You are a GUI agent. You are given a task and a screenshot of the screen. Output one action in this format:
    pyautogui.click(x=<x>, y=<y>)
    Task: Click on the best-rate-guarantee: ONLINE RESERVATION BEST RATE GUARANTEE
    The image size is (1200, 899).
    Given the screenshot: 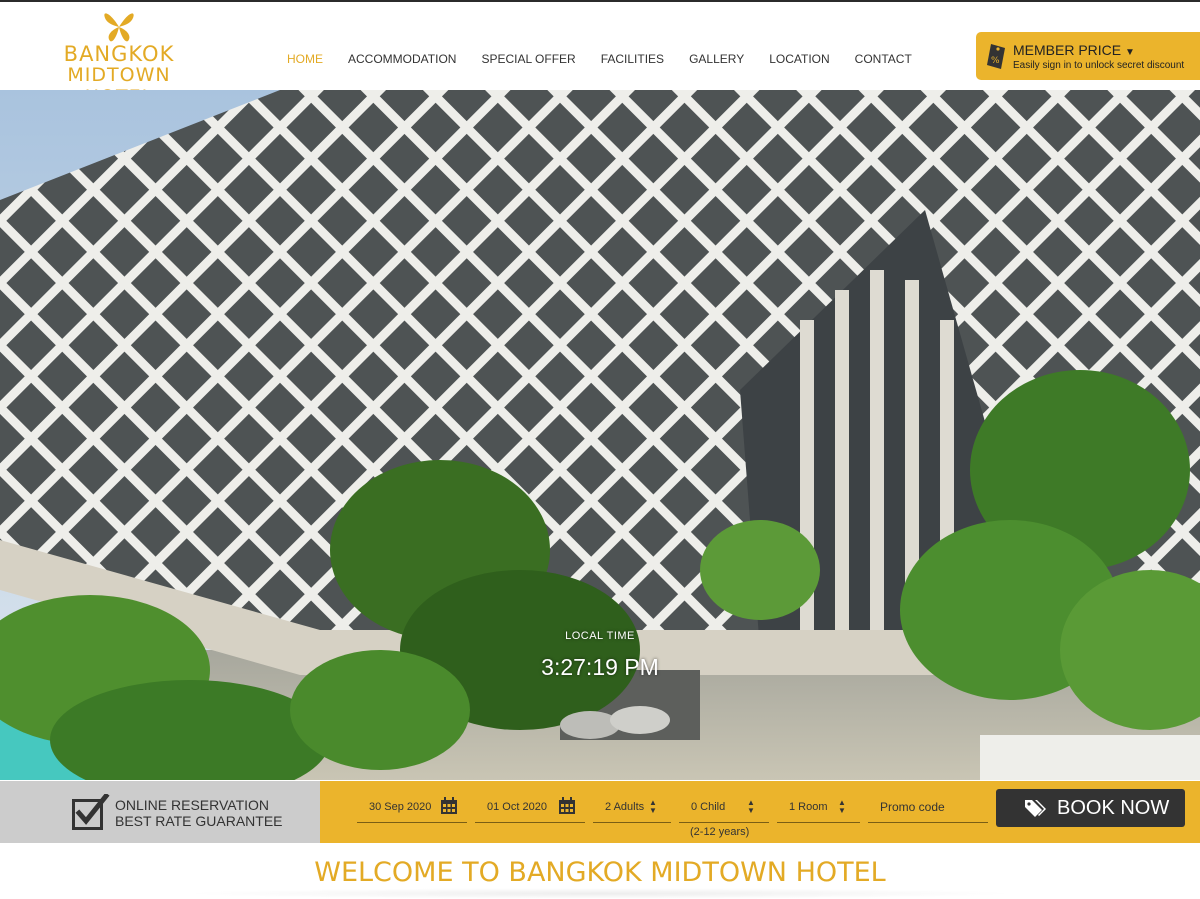 What is the action you would take?
    pyautogui.click(x=160, y=812)
    